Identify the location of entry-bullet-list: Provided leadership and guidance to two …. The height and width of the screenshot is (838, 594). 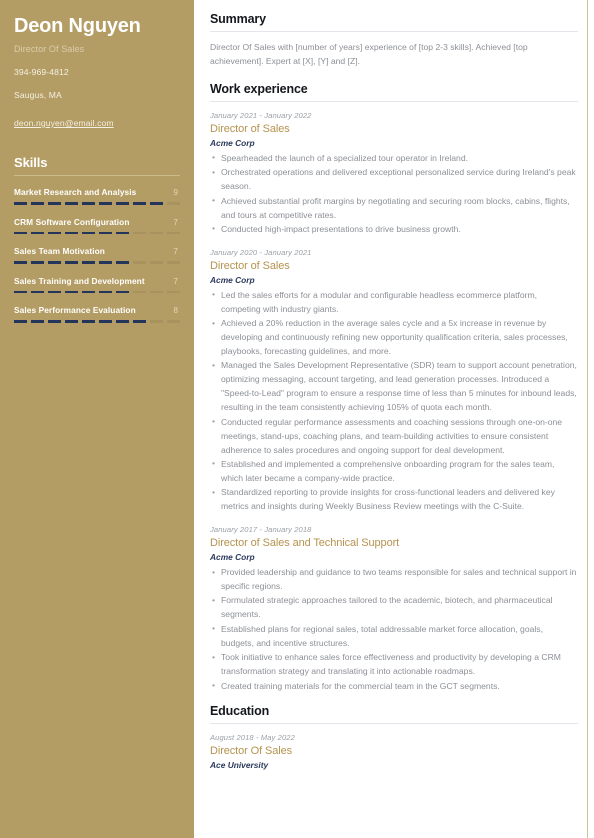
(394, 629).